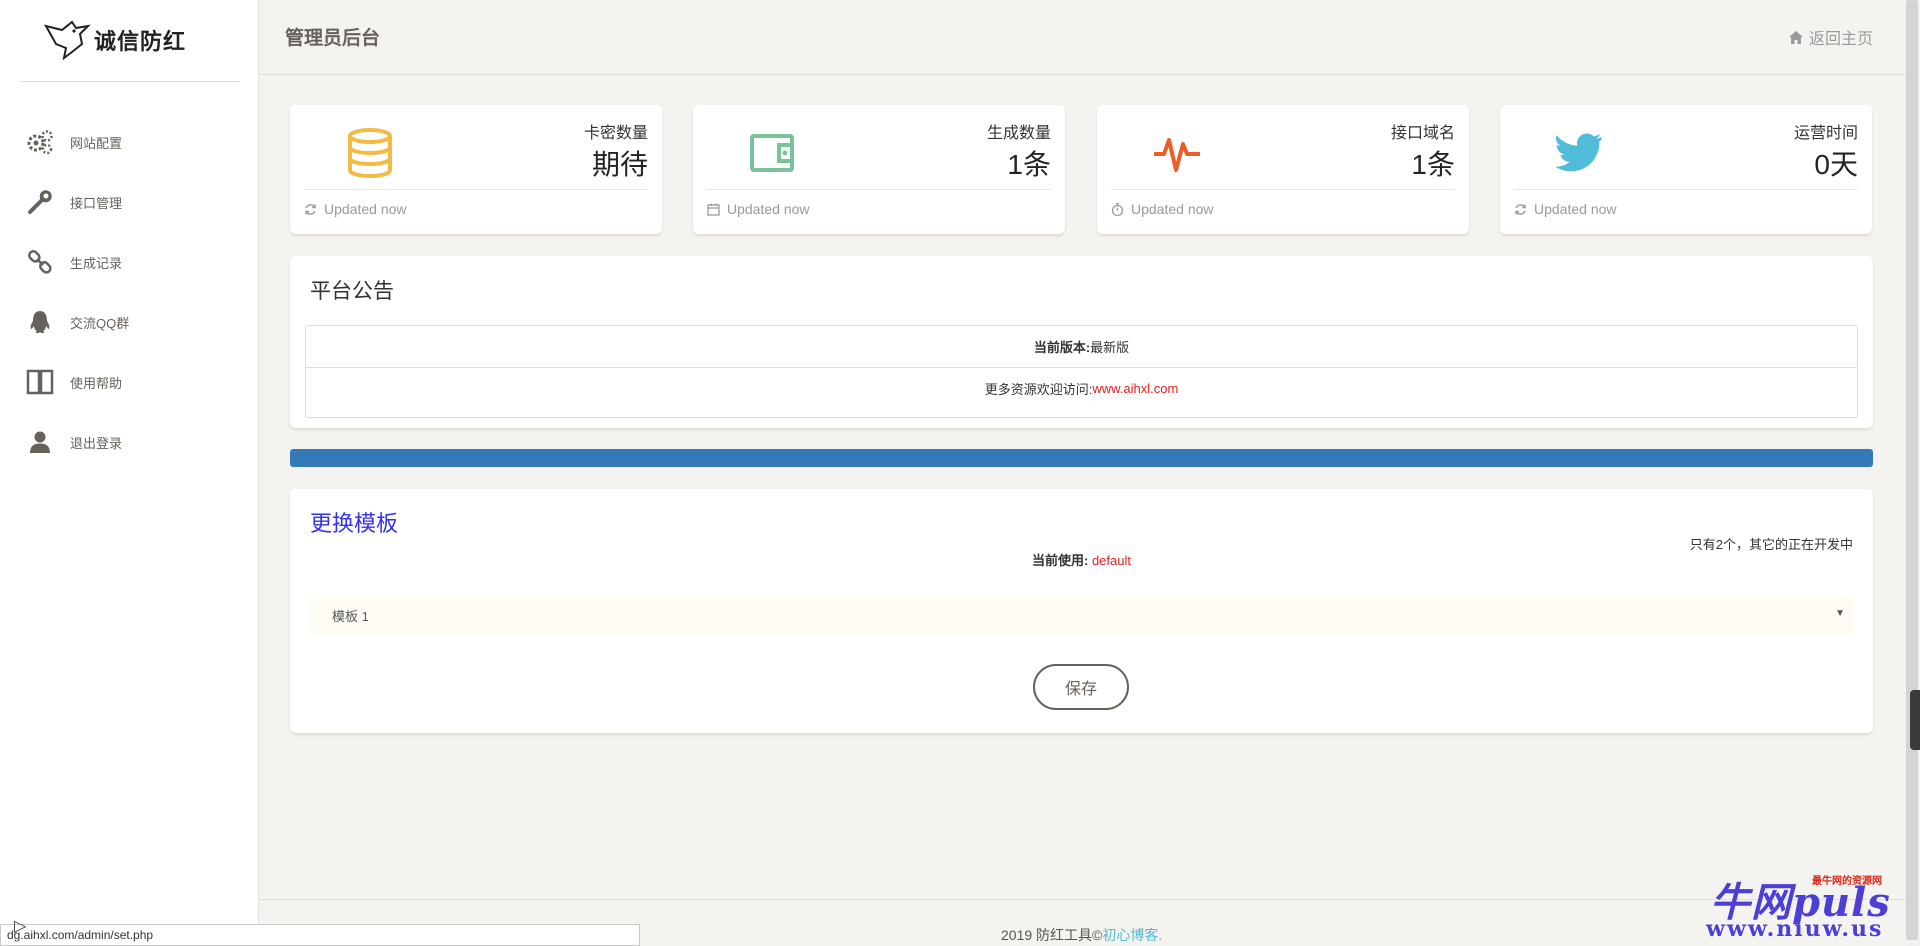 The width and height of the screenshot is (1920, 946). Describe the element at coordinates (1912, 470) in the screenshot. I see `scrollbar-thumb` at that location.